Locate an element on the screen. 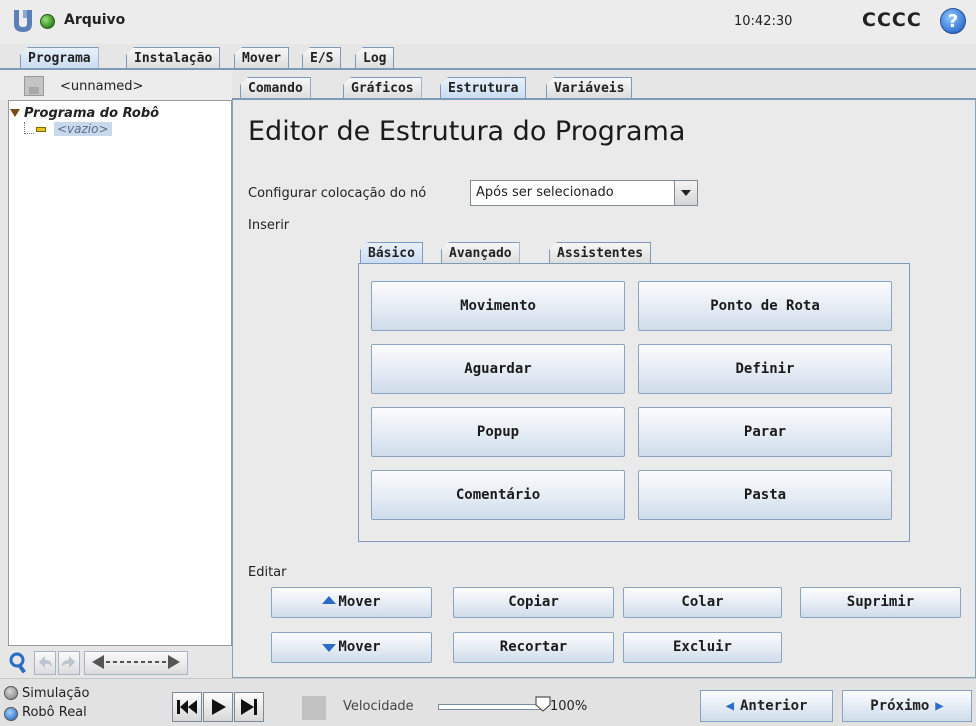 Image resolution: width=976 pixels, height=726 pixels. move-node-handle is located at coordinates (136, 663).